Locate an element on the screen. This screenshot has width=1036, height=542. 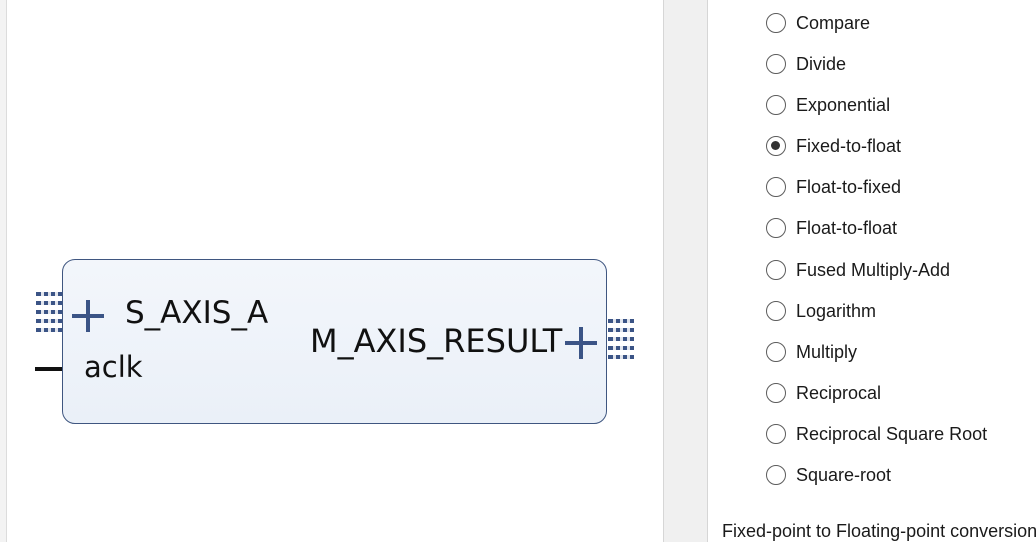
radio-logarithm: Logarithm is located at coordinates (821, 311).